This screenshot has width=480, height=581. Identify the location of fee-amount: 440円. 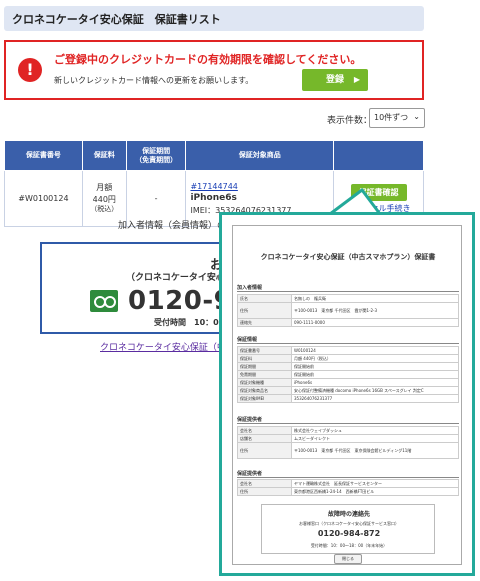
(104, 199).